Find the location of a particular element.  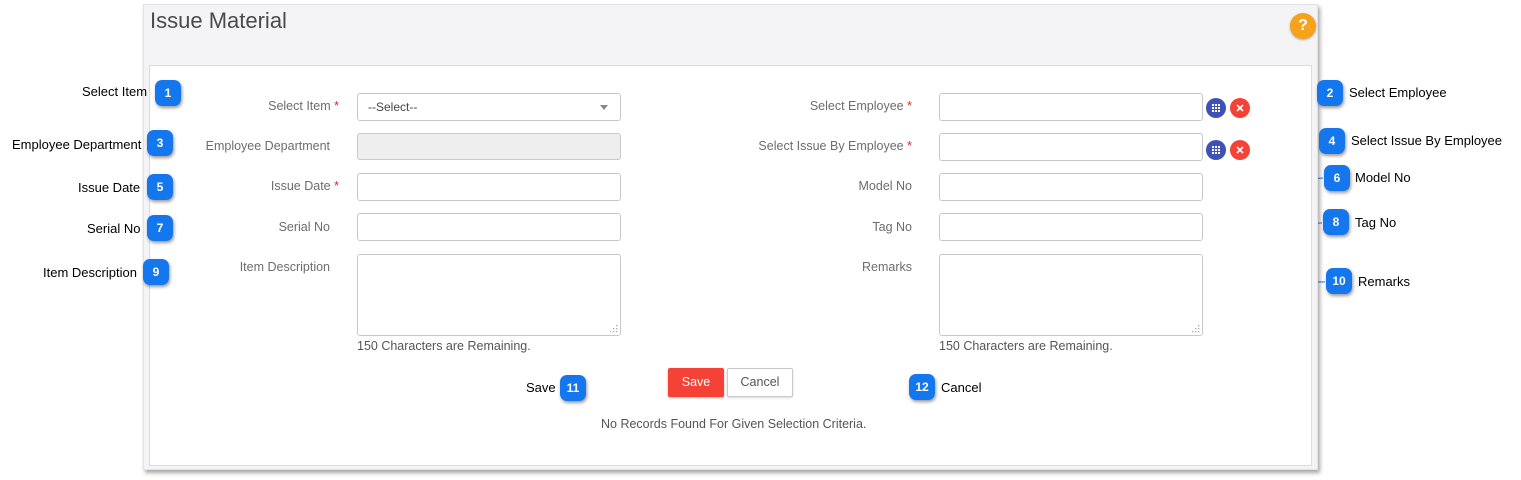

cancel-button: Cancel is located at coordinates (760, 382).